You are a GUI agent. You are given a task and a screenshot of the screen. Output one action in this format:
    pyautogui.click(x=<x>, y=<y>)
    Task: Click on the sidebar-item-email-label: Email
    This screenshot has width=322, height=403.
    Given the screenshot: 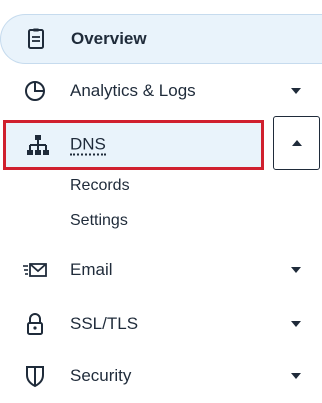 What is the action you would take?
    pyautogui.click(x=91, y=269)
    